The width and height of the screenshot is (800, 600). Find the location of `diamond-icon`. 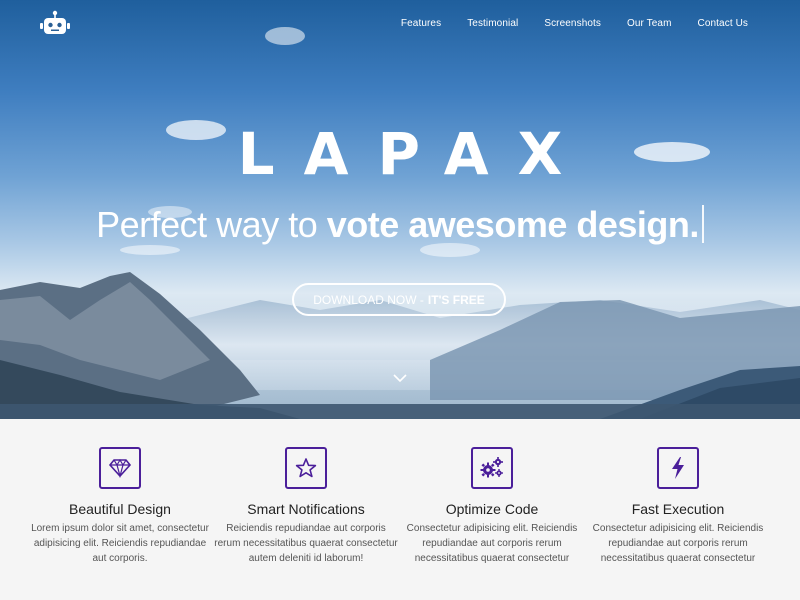

diamond-icon is located at coordinates (120, 468).